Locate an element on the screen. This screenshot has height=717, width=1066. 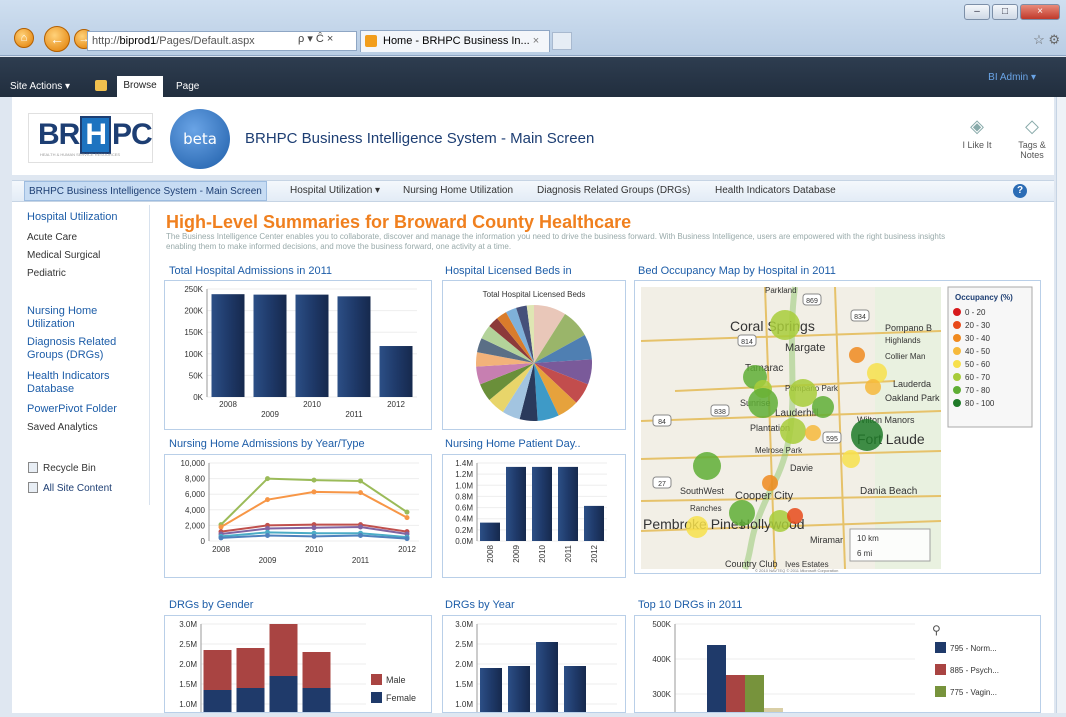
y-tick-label: 250K is located at coordinates (193, 289).